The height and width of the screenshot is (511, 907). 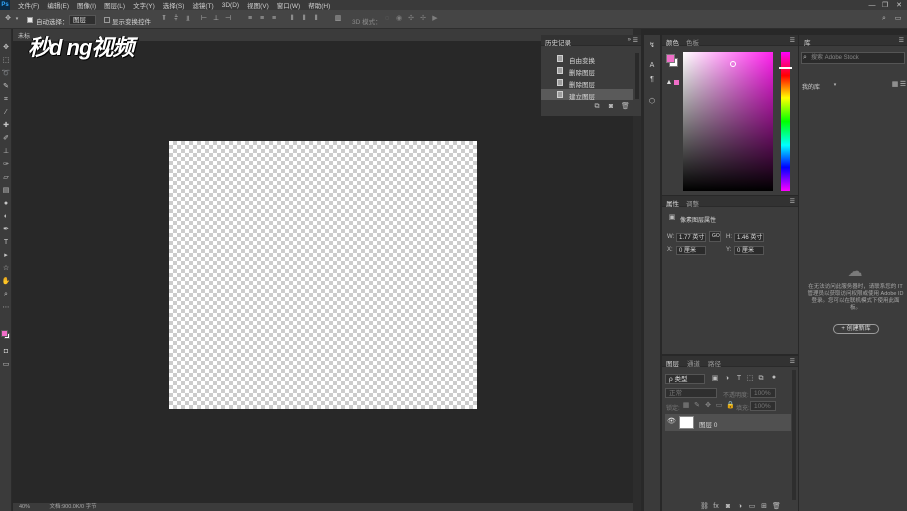 I want to click on 3d-camera-icon: ▶, so click(x=435, y=19).